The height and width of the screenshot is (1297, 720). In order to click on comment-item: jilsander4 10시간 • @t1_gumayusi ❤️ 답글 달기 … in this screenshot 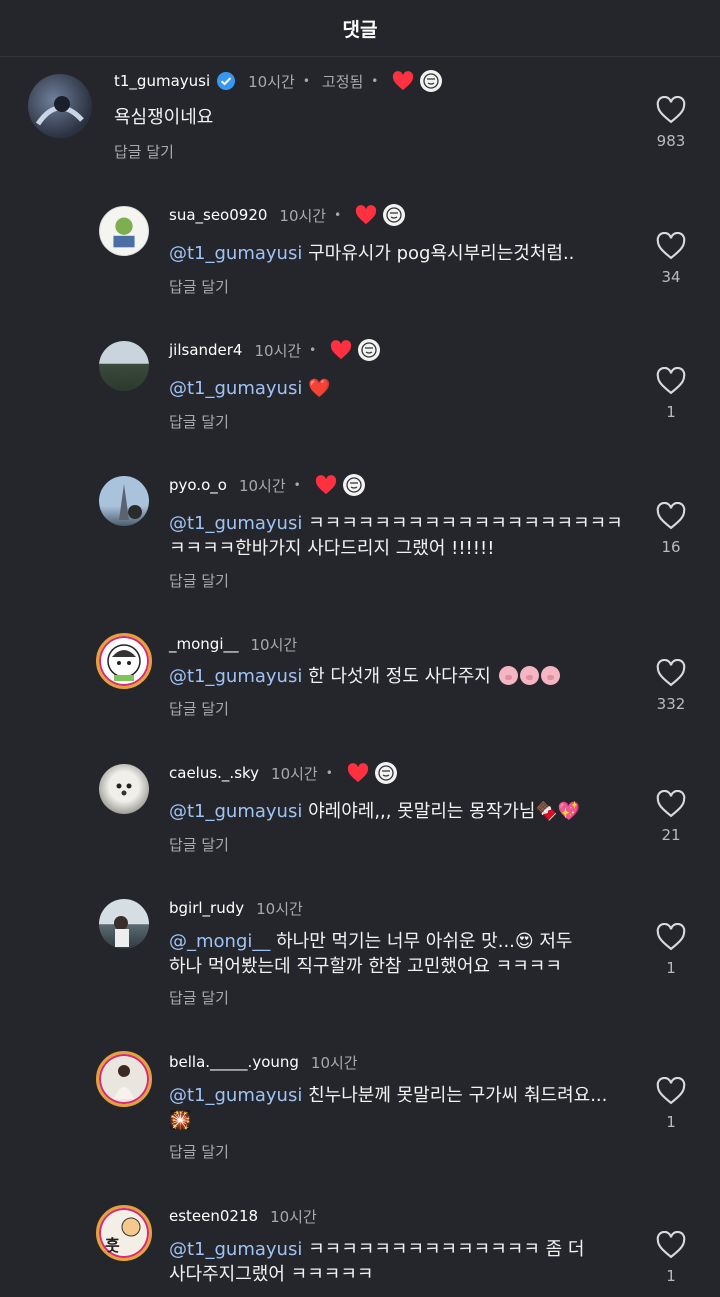, I will do `click(360, 388)`.